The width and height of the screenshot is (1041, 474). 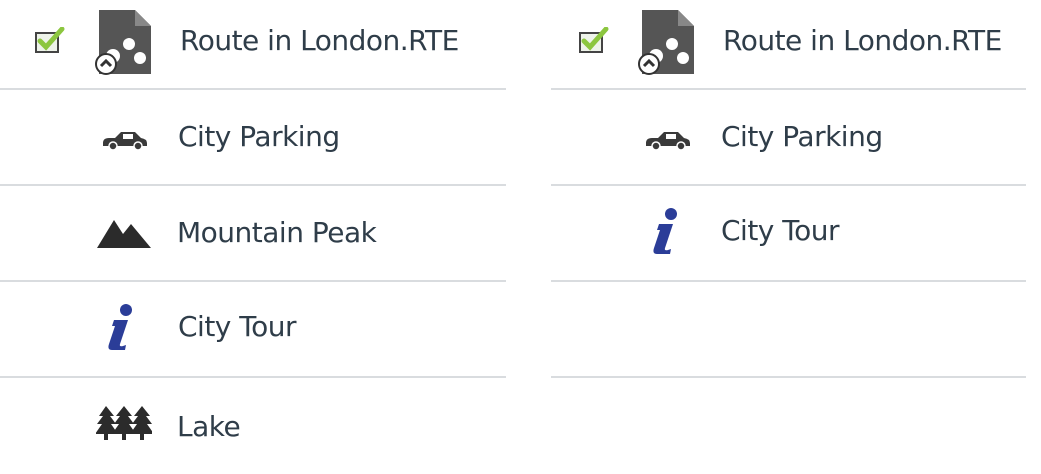 What do you see at coordinates (277, 232) in the screenshot?
I see `waypoint-label: Mountain Peak` at bounding box center [277, 232].